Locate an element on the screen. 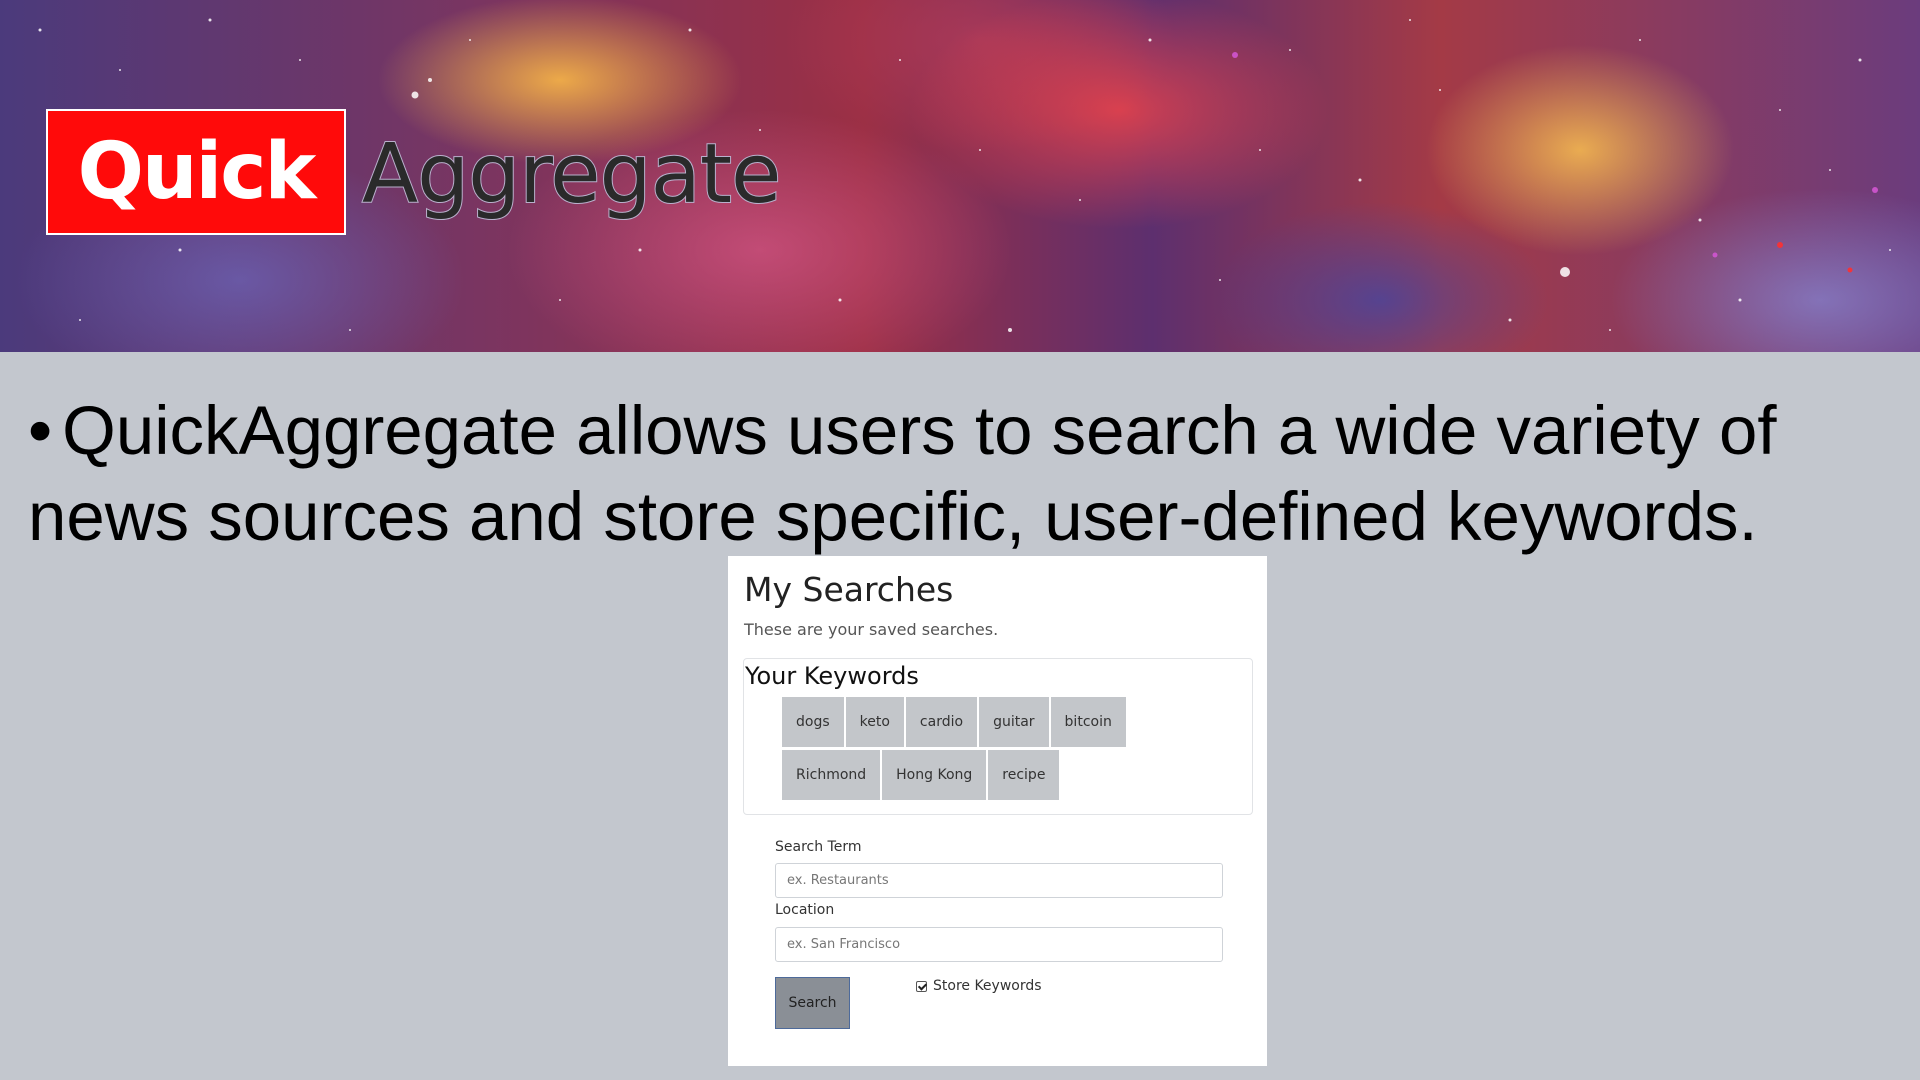 The image size is (1920, 1080). keyword-button: cardio is located at coordinates (941, 722).